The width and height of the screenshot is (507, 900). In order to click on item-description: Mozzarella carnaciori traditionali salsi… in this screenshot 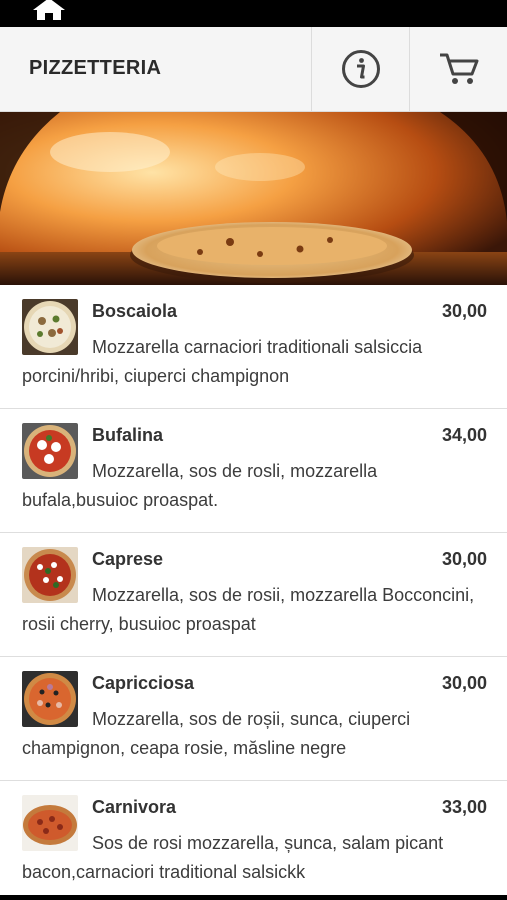, I will do `click(222, 361)`.